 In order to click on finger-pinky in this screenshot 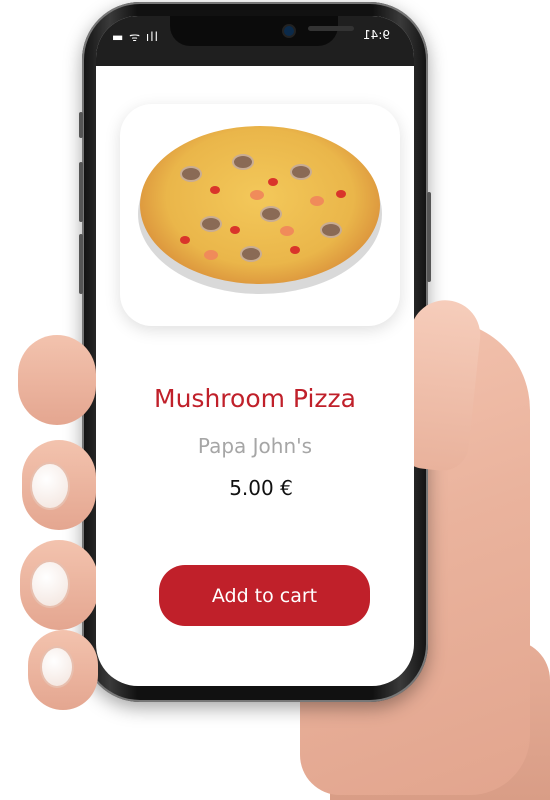, I will do `click(63, 670)`.